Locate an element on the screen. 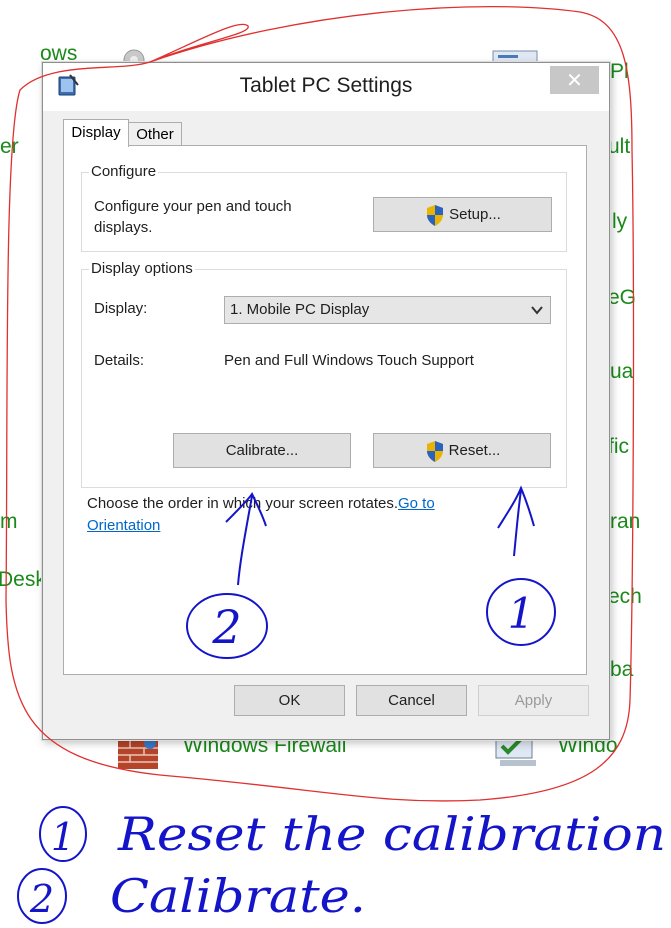  note-1-text: Reset the calibration is located at coordinates (391, 834).